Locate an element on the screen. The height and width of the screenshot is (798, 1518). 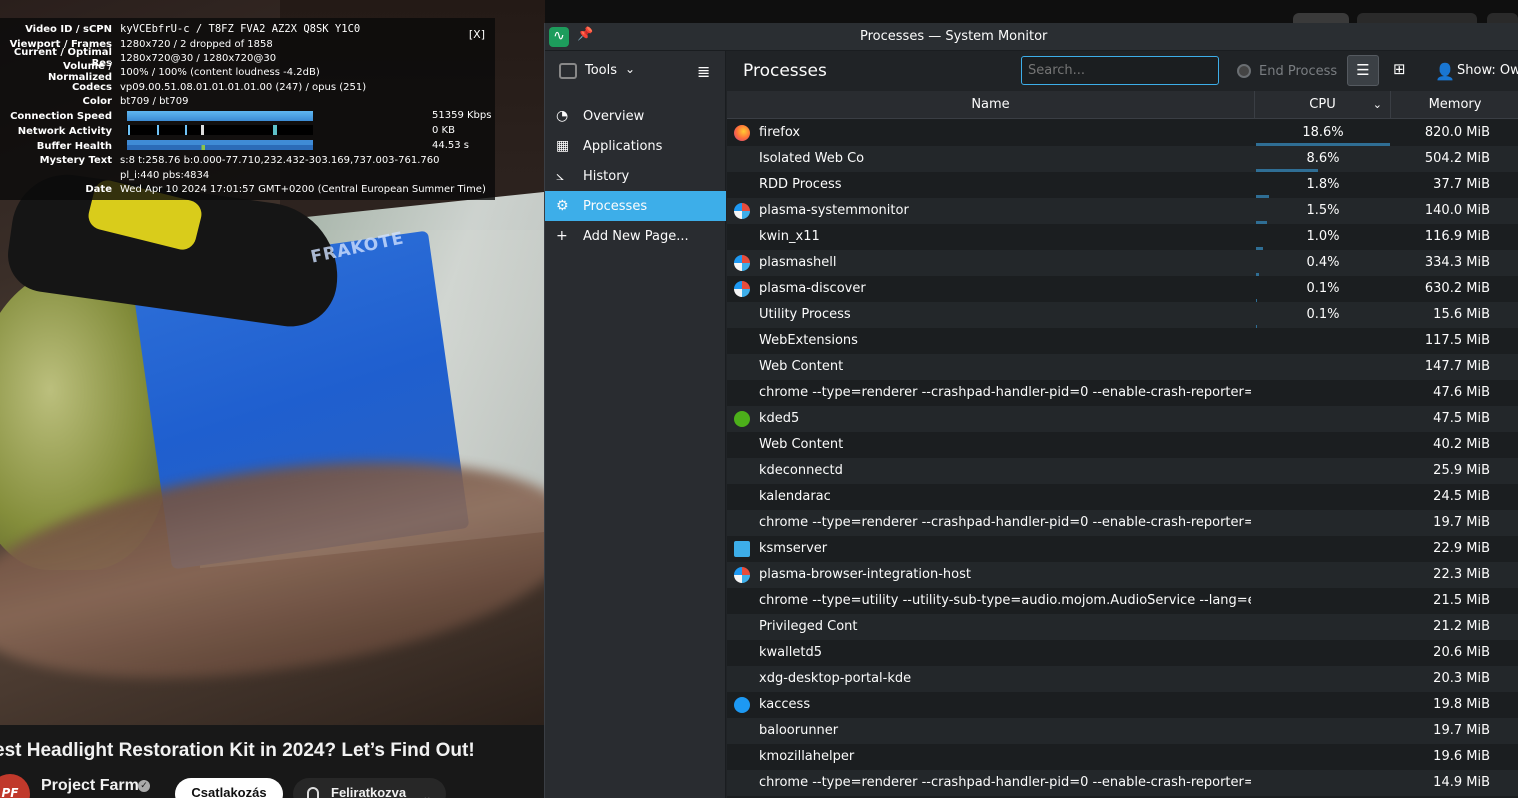
table-row: kded5 47.5 MiB is located at coordinates (1122, 419).